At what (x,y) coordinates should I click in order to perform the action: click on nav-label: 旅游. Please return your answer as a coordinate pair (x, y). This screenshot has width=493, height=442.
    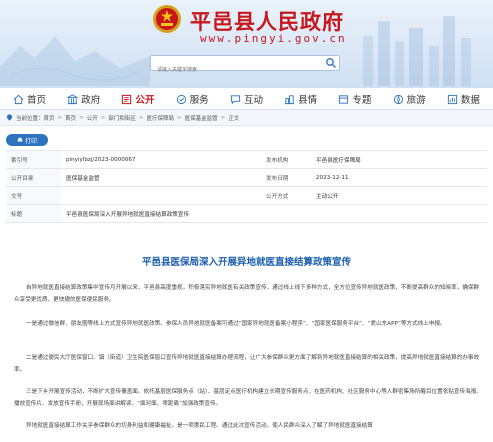
    Looking at the image, I should click on (416, 100).